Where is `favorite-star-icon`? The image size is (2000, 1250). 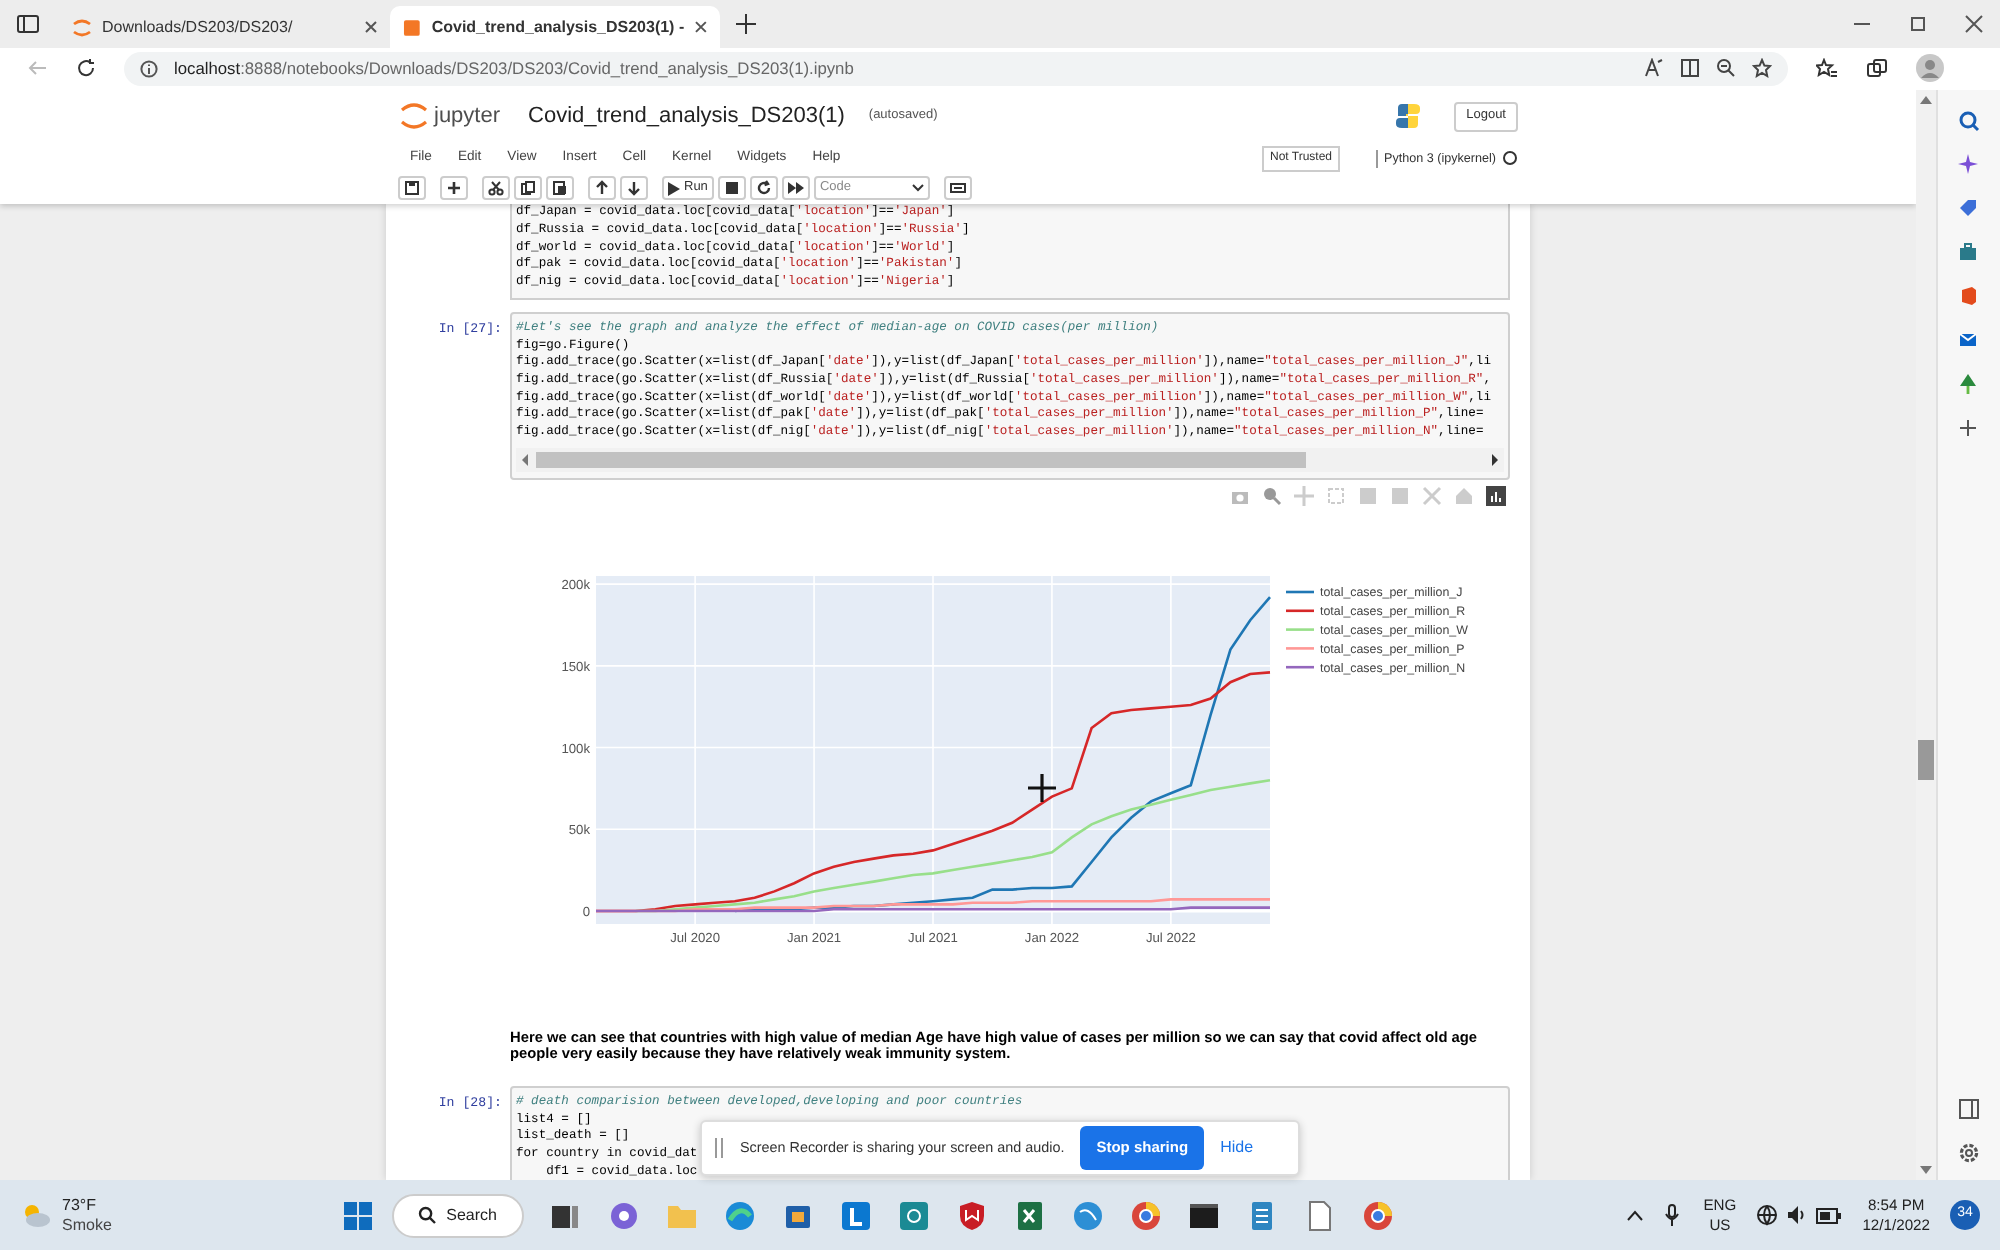 favorite-star-icon is located at coordinates (1762, 68).